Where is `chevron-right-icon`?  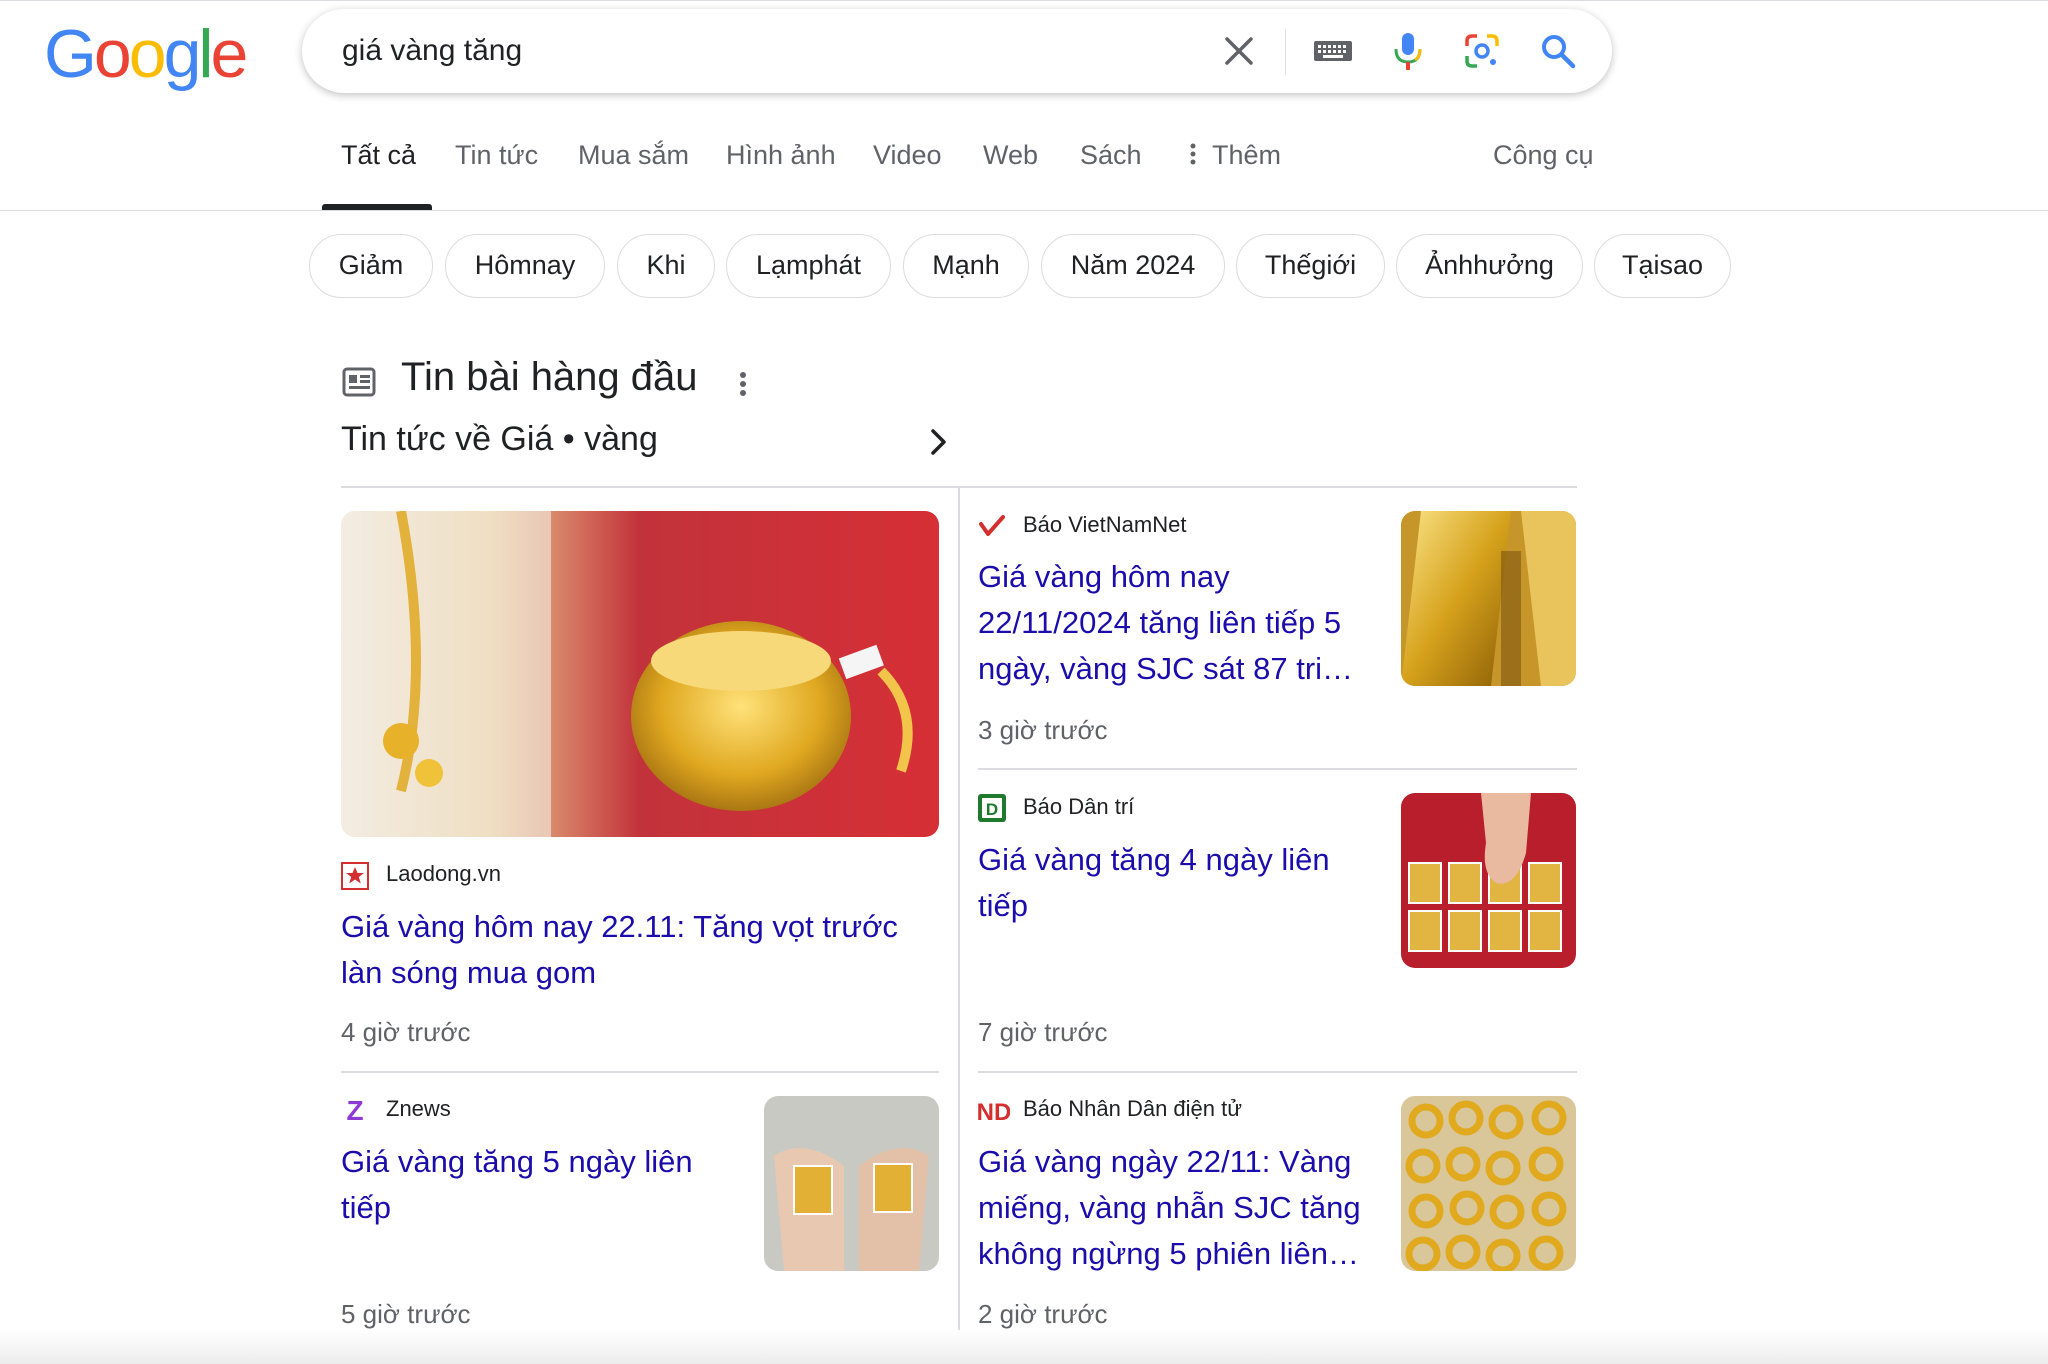
chevron-right-icon is located at coordinates (938, 442).